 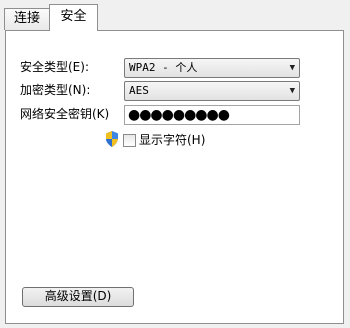 I want to click on network-key-label: 网络安全密钥(K), so click(x=65, y=114).